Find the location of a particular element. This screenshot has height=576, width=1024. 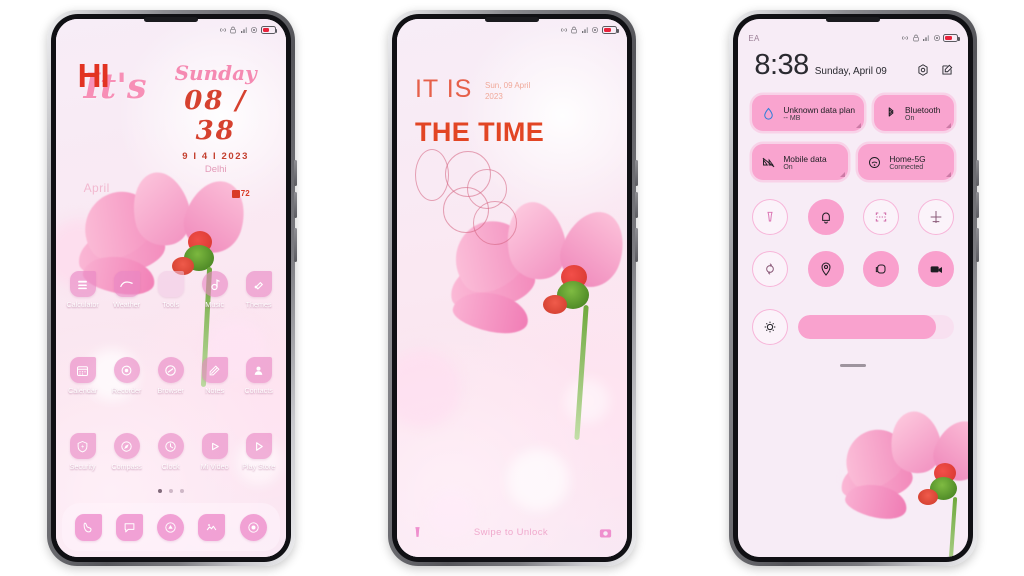

app-calendar: Calendar is located at coordinates (83, 376).